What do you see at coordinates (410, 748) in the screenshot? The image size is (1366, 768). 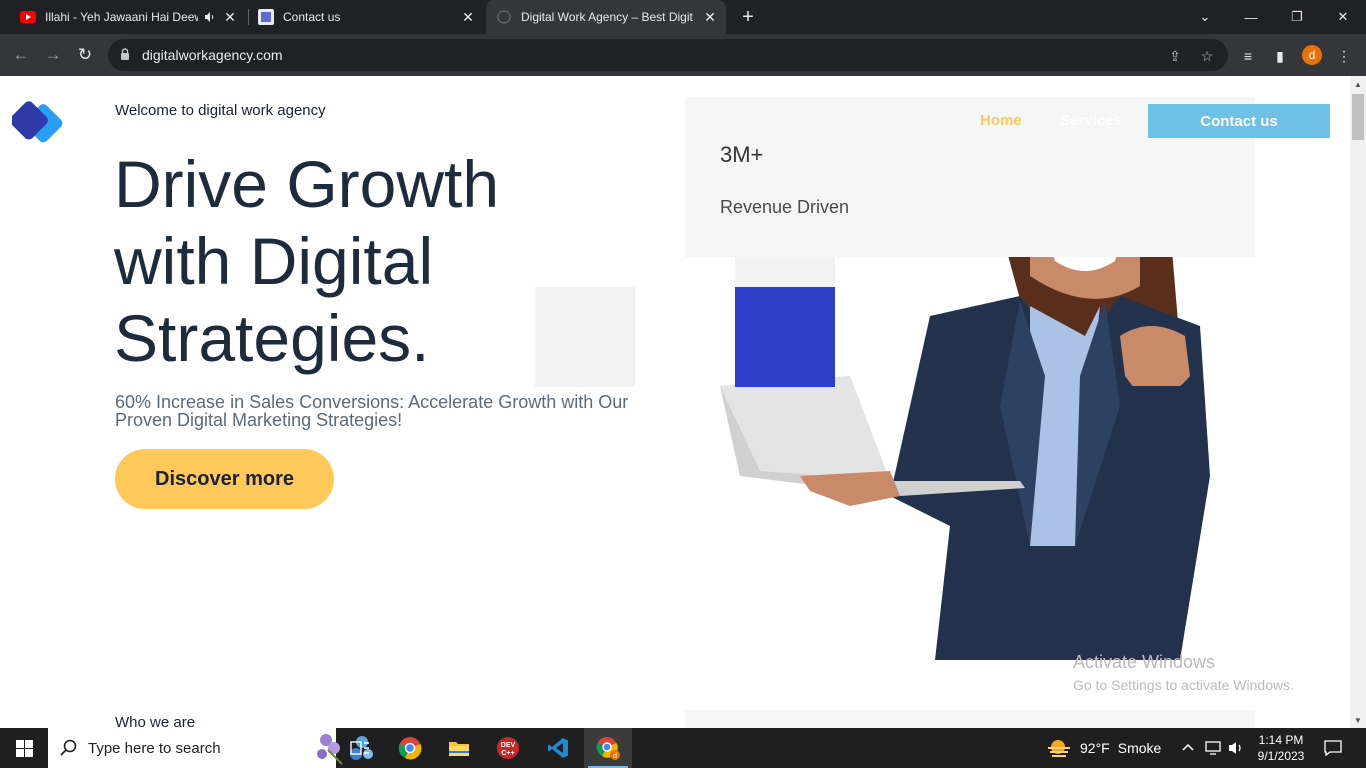 I see `chrome-icon` at bounding box center [410, 748].